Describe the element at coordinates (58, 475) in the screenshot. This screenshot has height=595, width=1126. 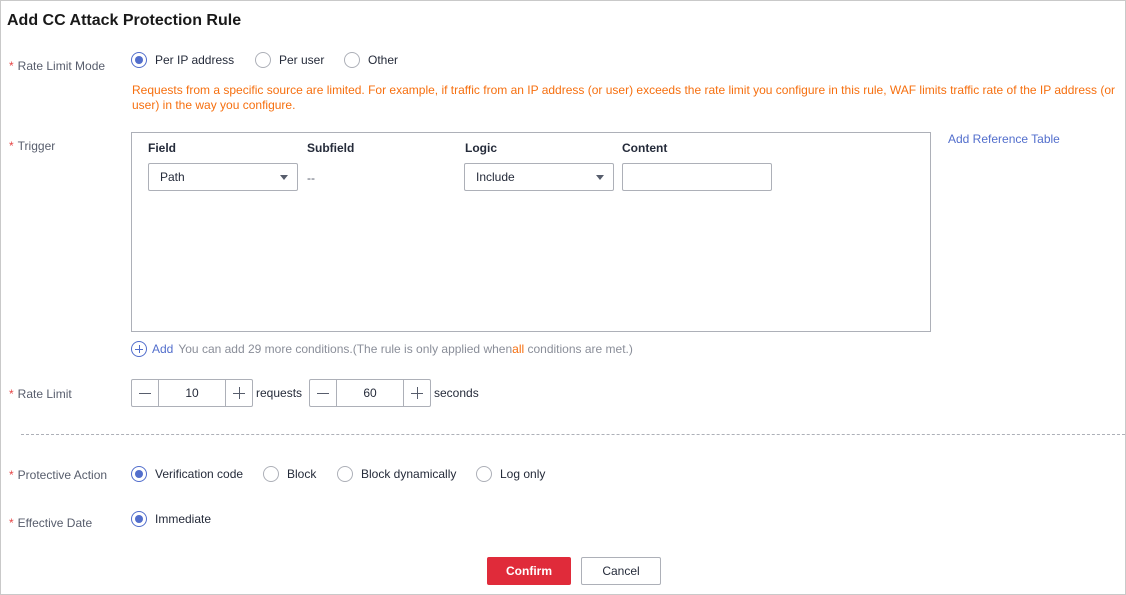
I see `protective-action-label: * Protective Action` at that location.